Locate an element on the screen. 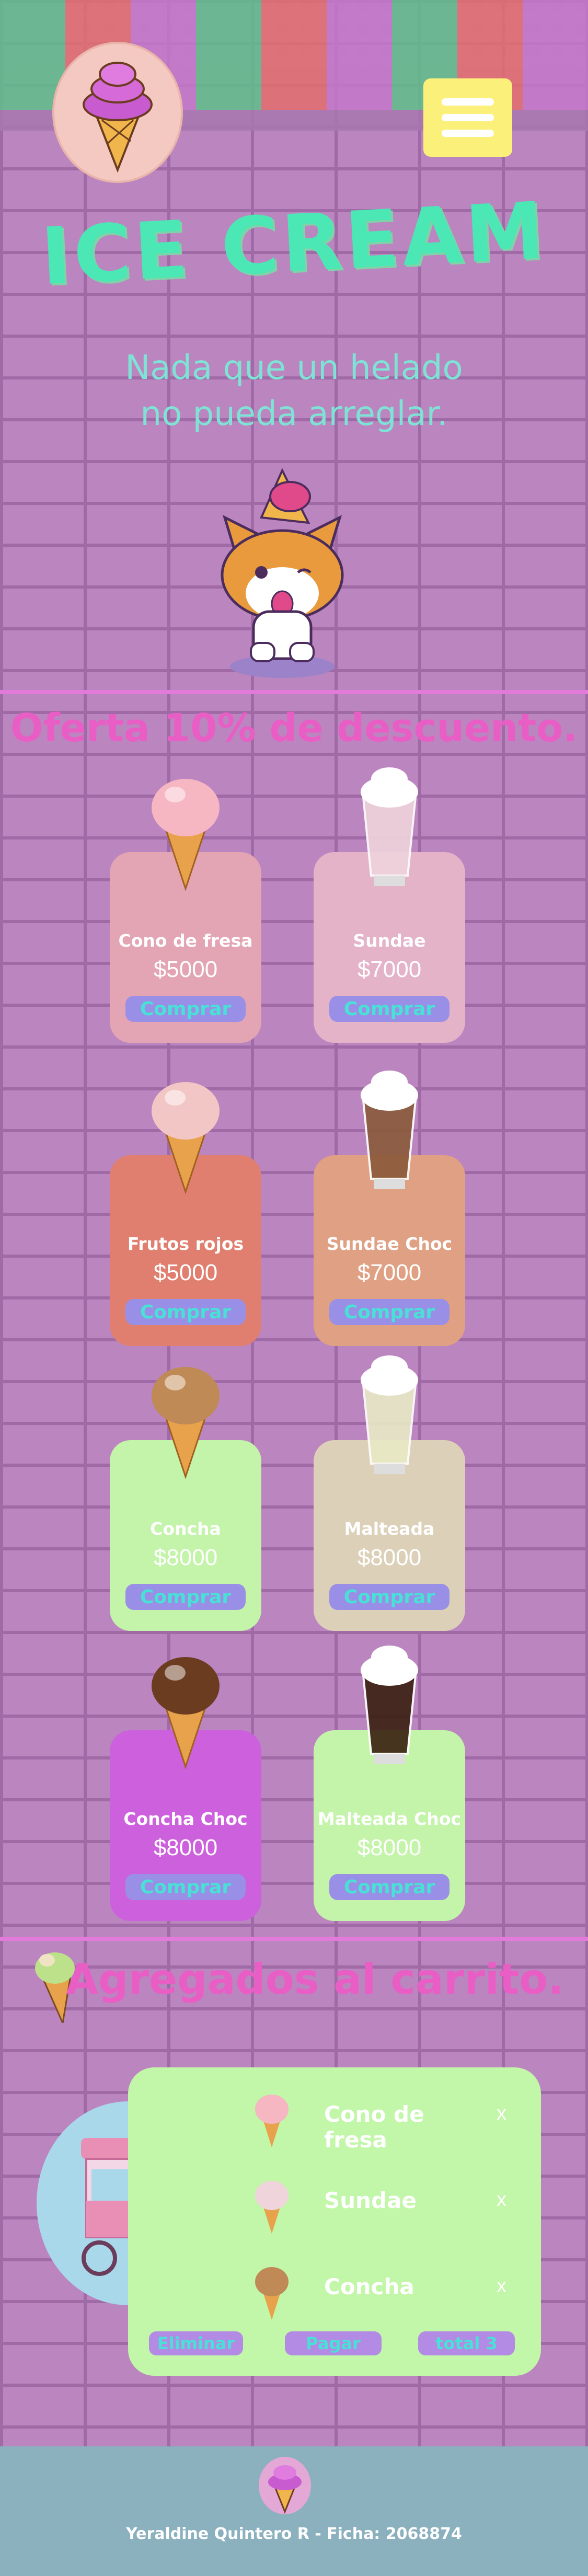  page-title: ICE CREAM is located at coordinates (294, 244).